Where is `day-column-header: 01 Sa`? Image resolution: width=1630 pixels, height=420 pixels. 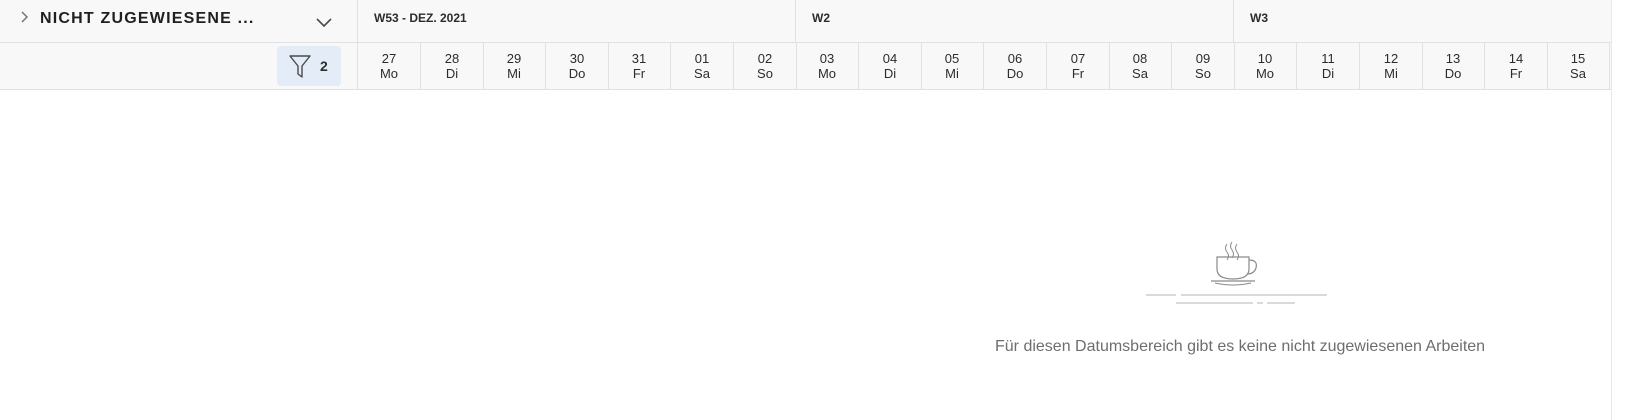 day-column-header: 01 Sa is located at coordinates (702, 66).